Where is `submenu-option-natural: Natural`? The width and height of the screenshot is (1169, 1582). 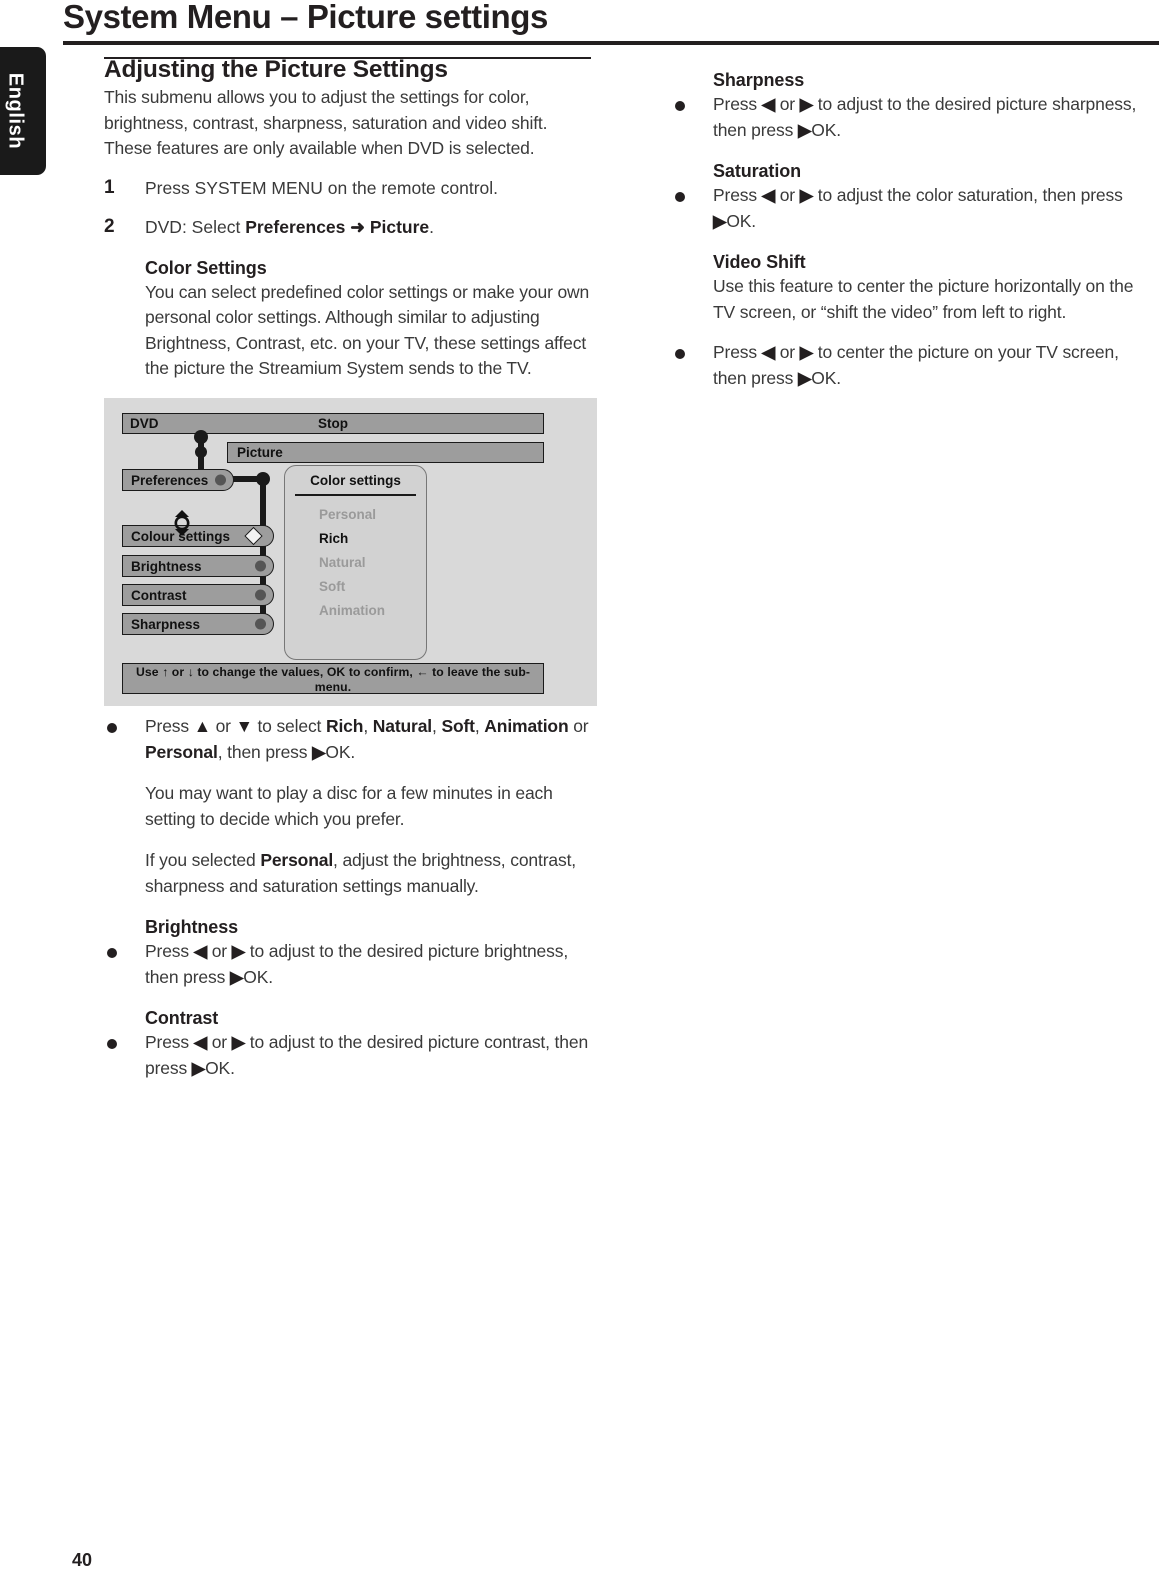
submenu-option-natural: Natural is located at coordinates (342, 562).